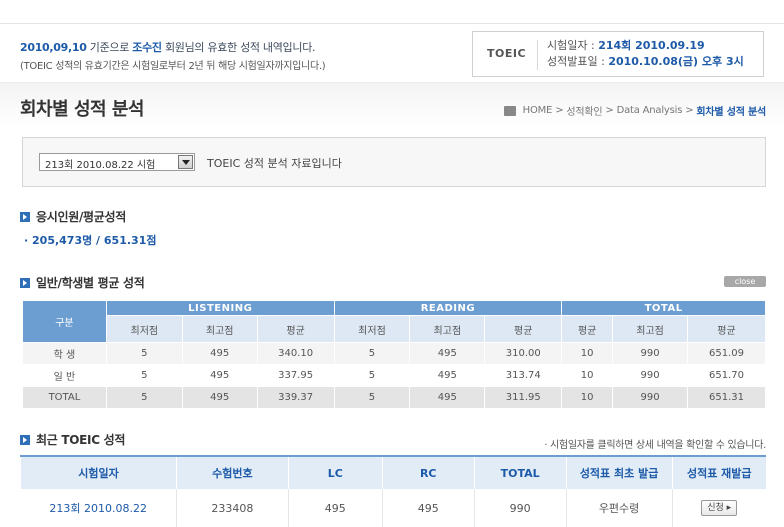  What do you see at coordinates (53, 47) in the screenshot?
I see `notice-date: 2010,09,10` at bounding box center [53, 47].